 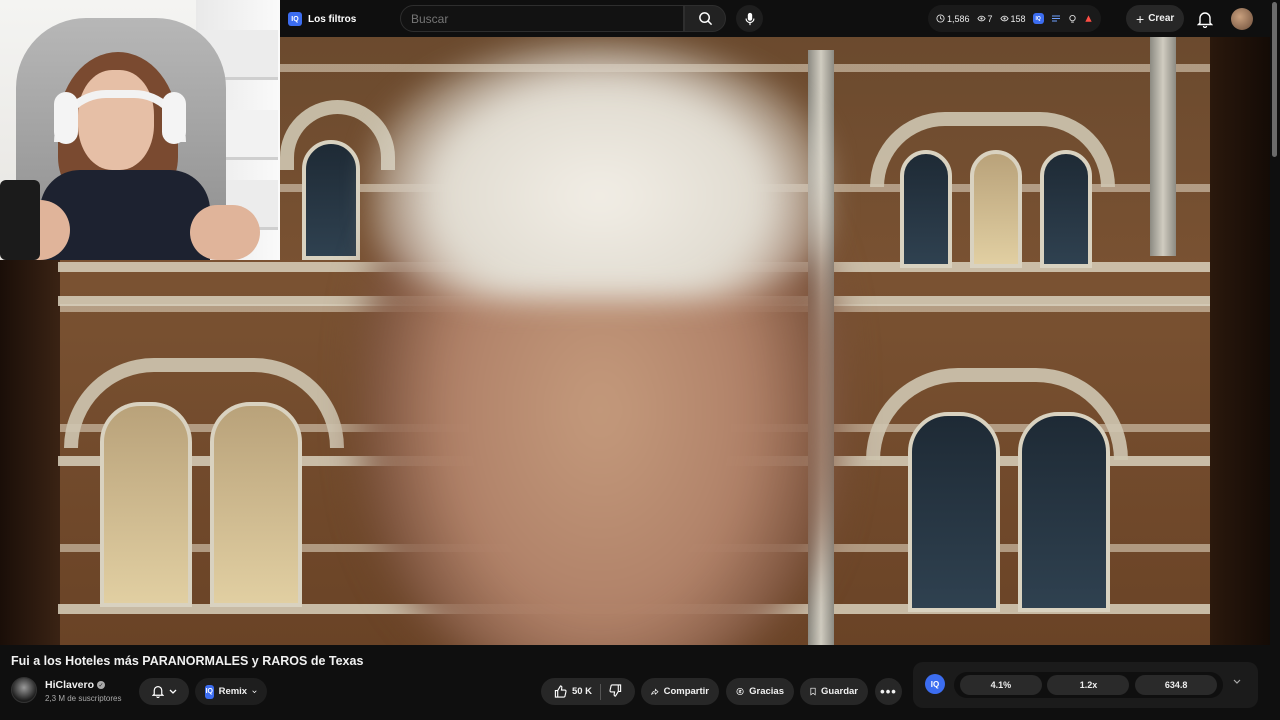 I want to click on dislike-button, so click(x=615, y=691).